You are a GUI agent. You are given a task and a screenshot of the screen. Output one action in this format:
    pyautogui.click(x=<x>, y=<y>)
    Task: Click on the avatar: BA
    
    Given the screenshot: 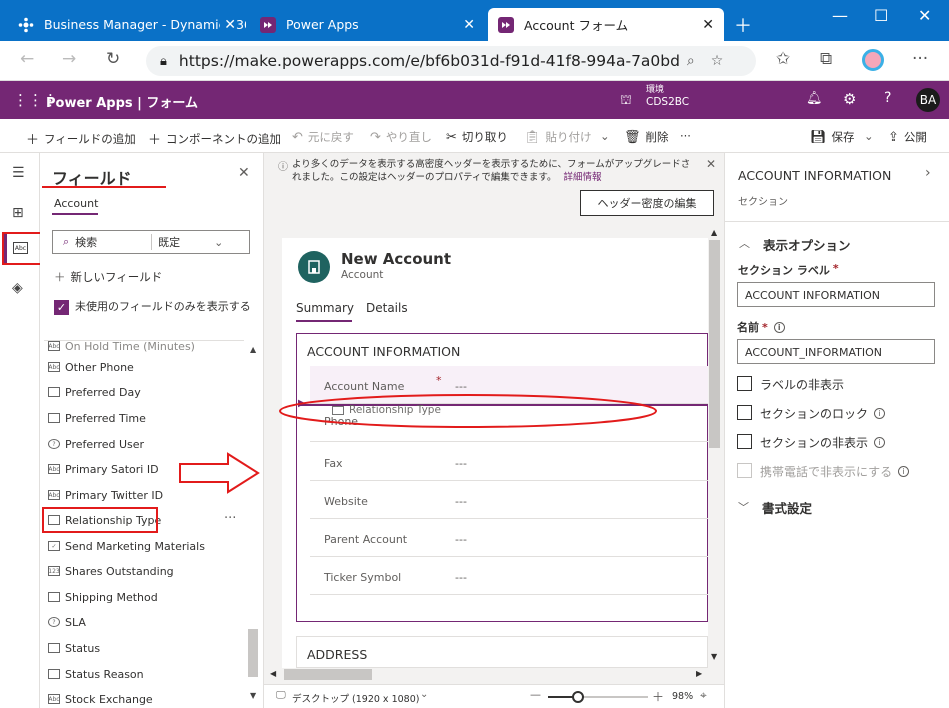 What is the action you would take?
    pyautogui.click(x=928, y=100)
    